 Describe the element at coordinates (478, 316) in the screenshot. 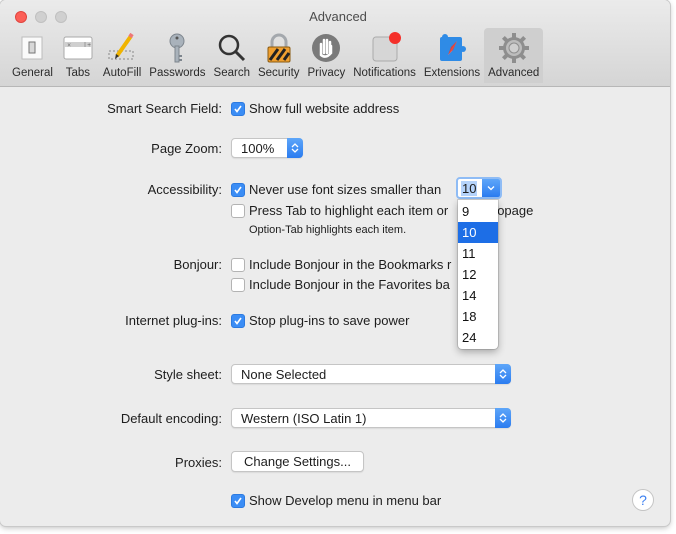

I see `menu-item-18: 18` at that location.